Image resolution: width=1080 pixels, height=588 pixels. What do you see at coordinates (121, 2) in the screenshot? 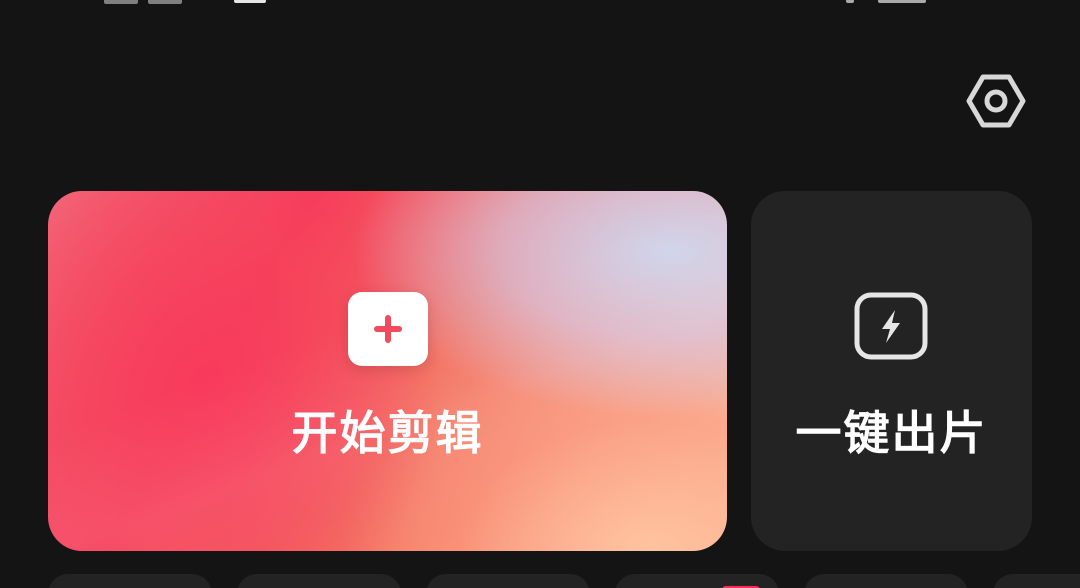
I see `signal-icon` at bounding box center [121, 2].